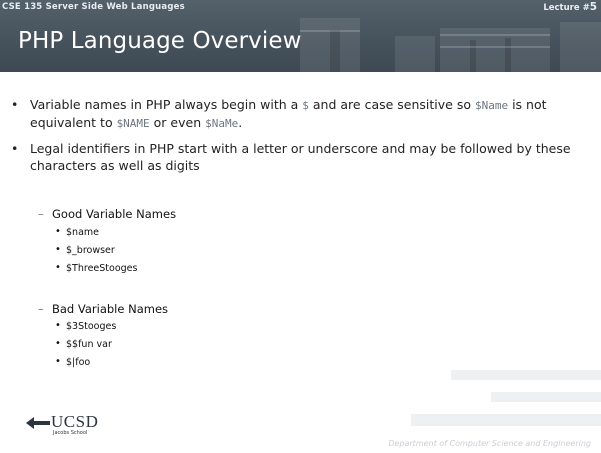 This screenshot has width=601, height=453. Describe the element at coordinates (73, 362) in the screenshot. I see `list-item: • $|foo` at that location.